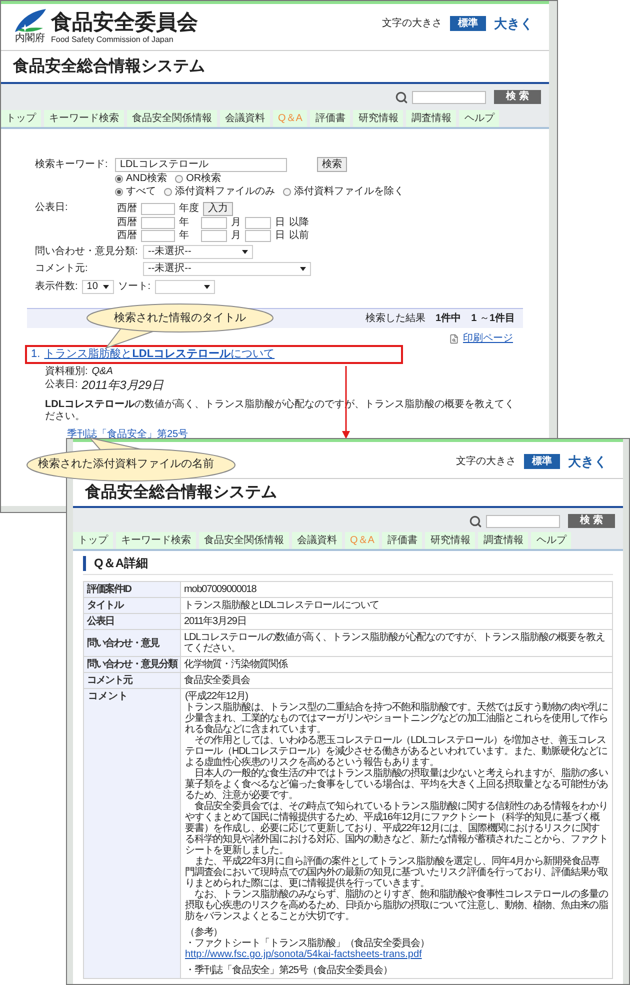 This screenshot has height=985, width=630. I want to click on keyword-field: LDLコレステロール, so click(201, 165).